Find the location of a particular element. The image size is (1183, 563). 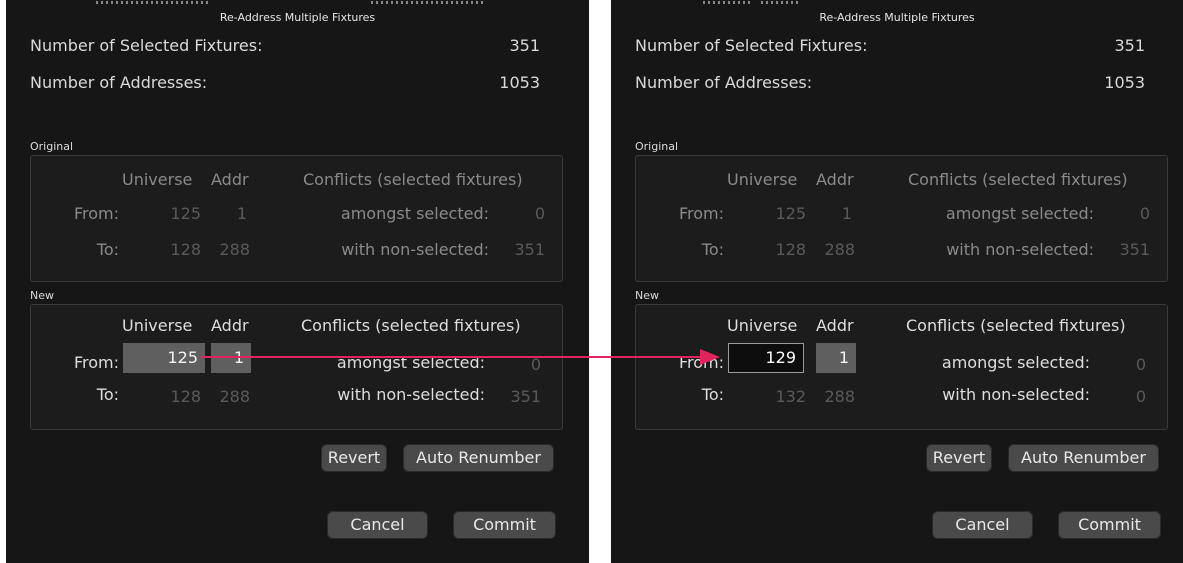

arrowhead-icon is located at coordinates (710, 357).